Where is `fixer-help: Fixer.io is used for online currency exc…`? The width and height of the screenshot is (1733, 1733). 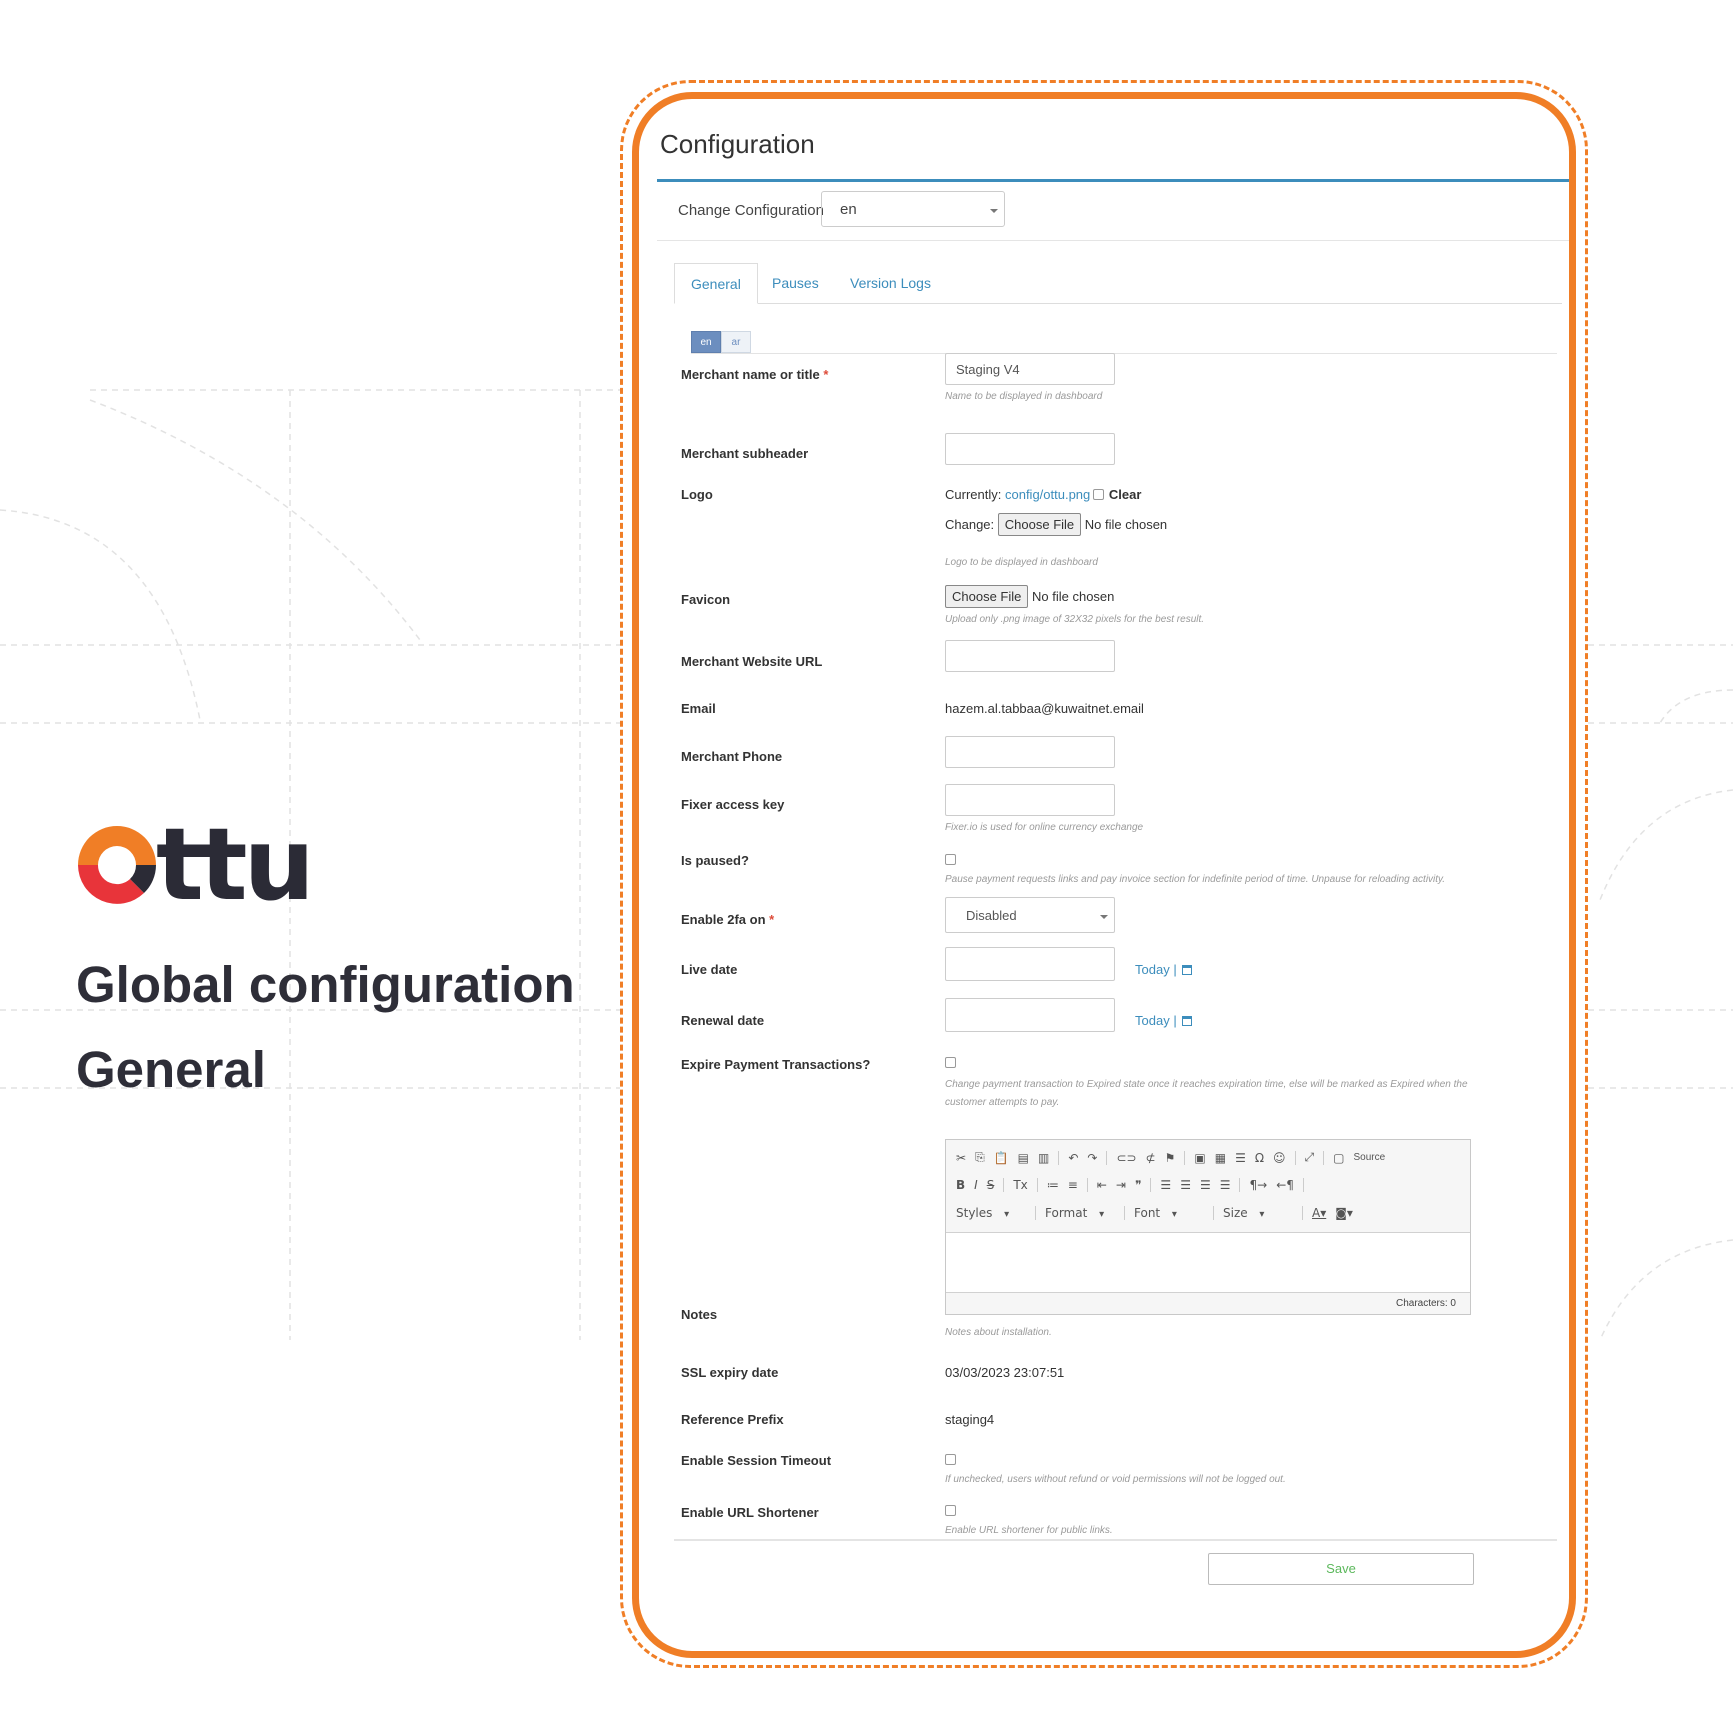 fixer-help: Fixer.io is used for online currency exc… is located at coordinates (1044, 827).